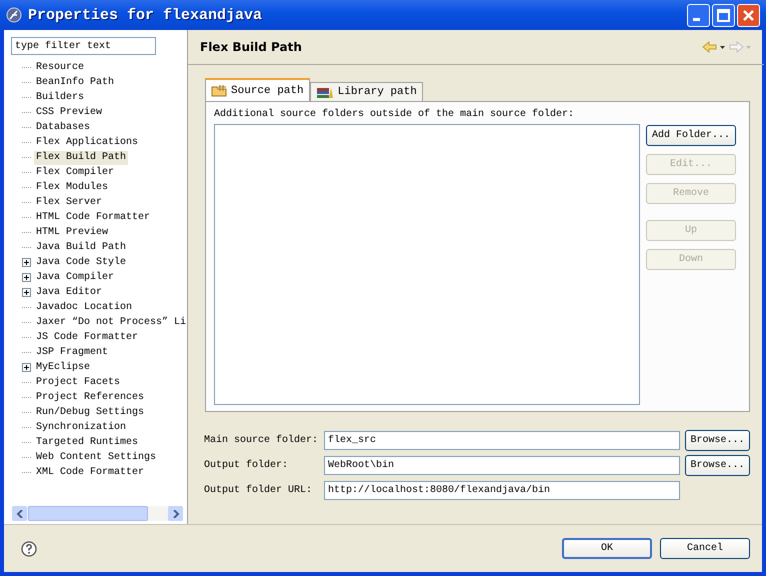 The image size is (766, 576). I want to click on chevron-right-icon, so click(176, 514).